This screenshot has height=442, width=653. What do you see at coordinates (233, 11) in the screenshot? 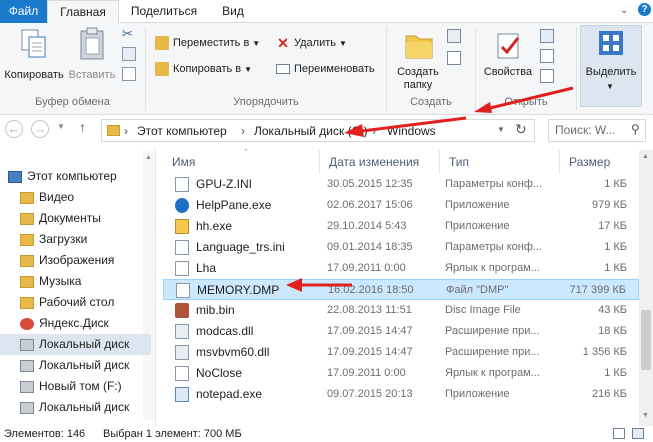
I see `tab-view: Вид` at bounding box center [233, 11].